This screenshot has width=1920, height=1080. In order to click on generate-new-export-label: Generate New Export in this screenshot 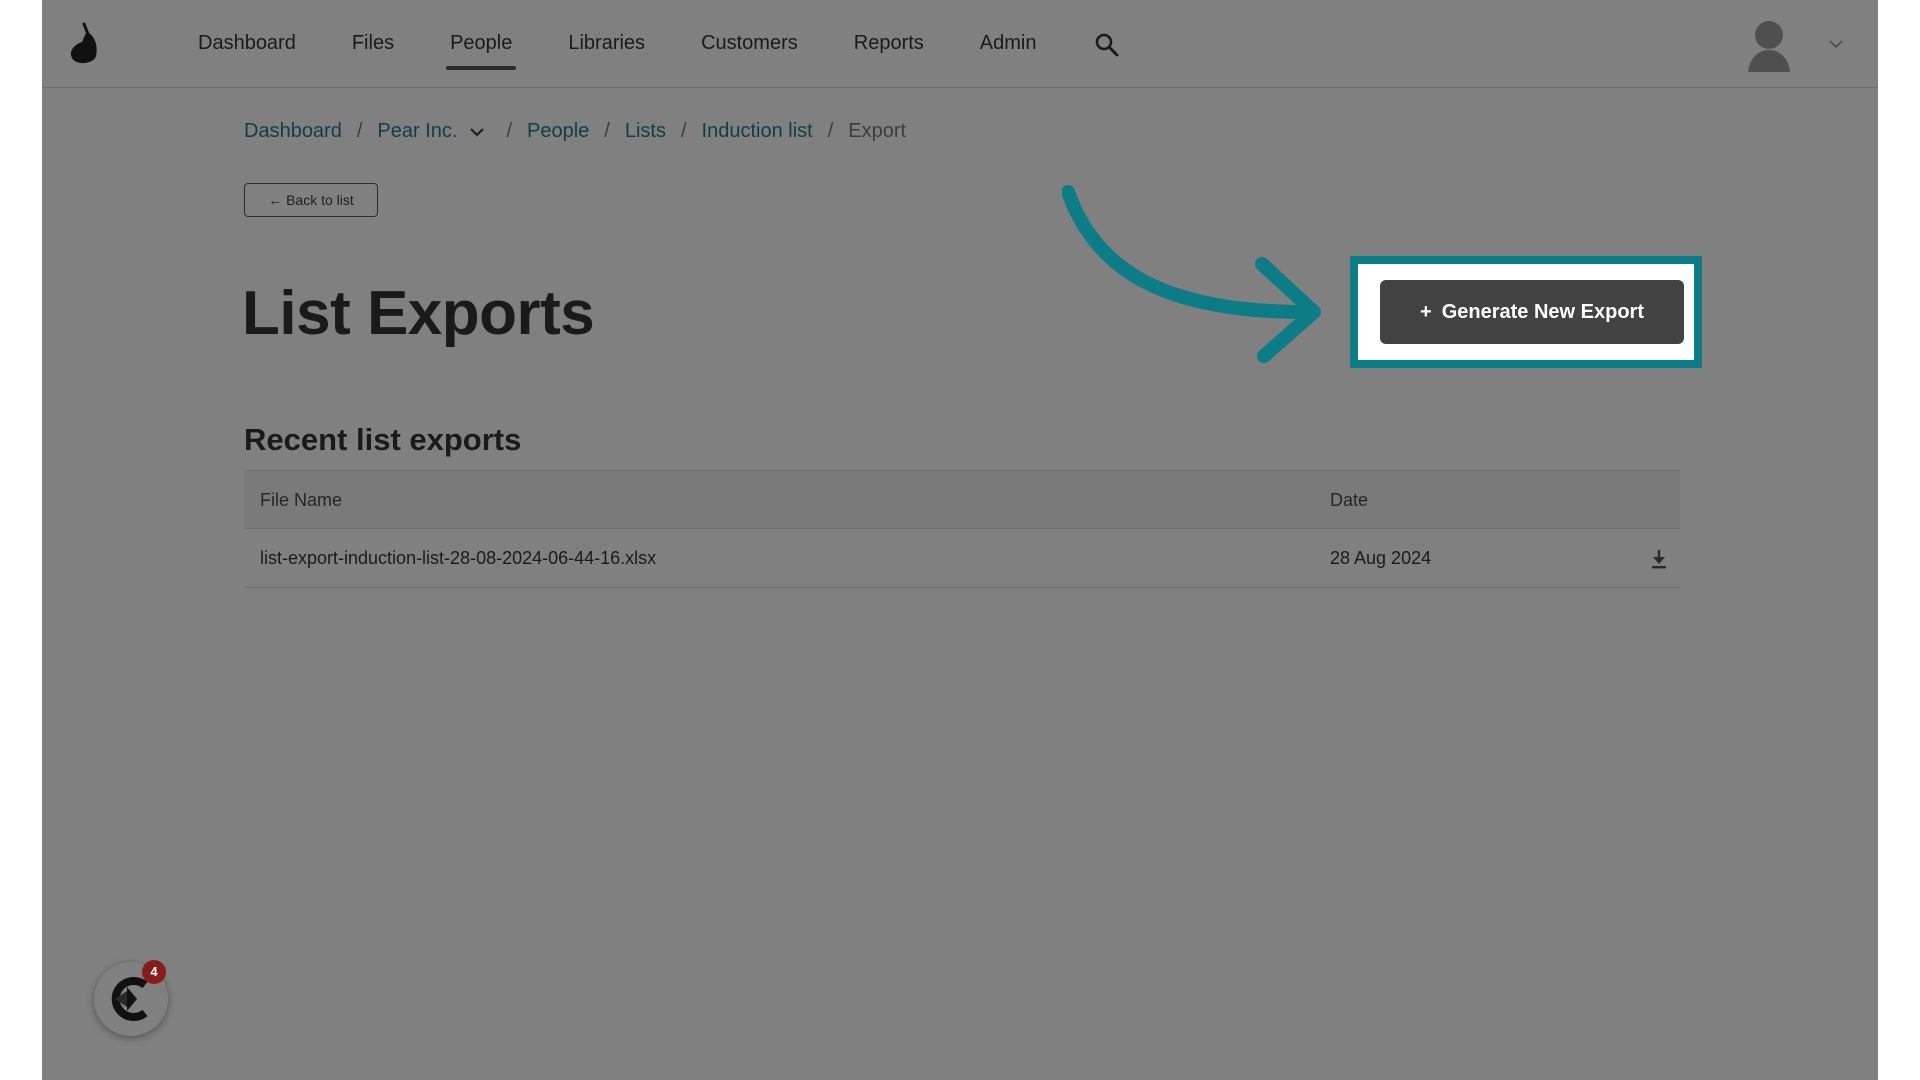, I will do `click(1542, 311)`.